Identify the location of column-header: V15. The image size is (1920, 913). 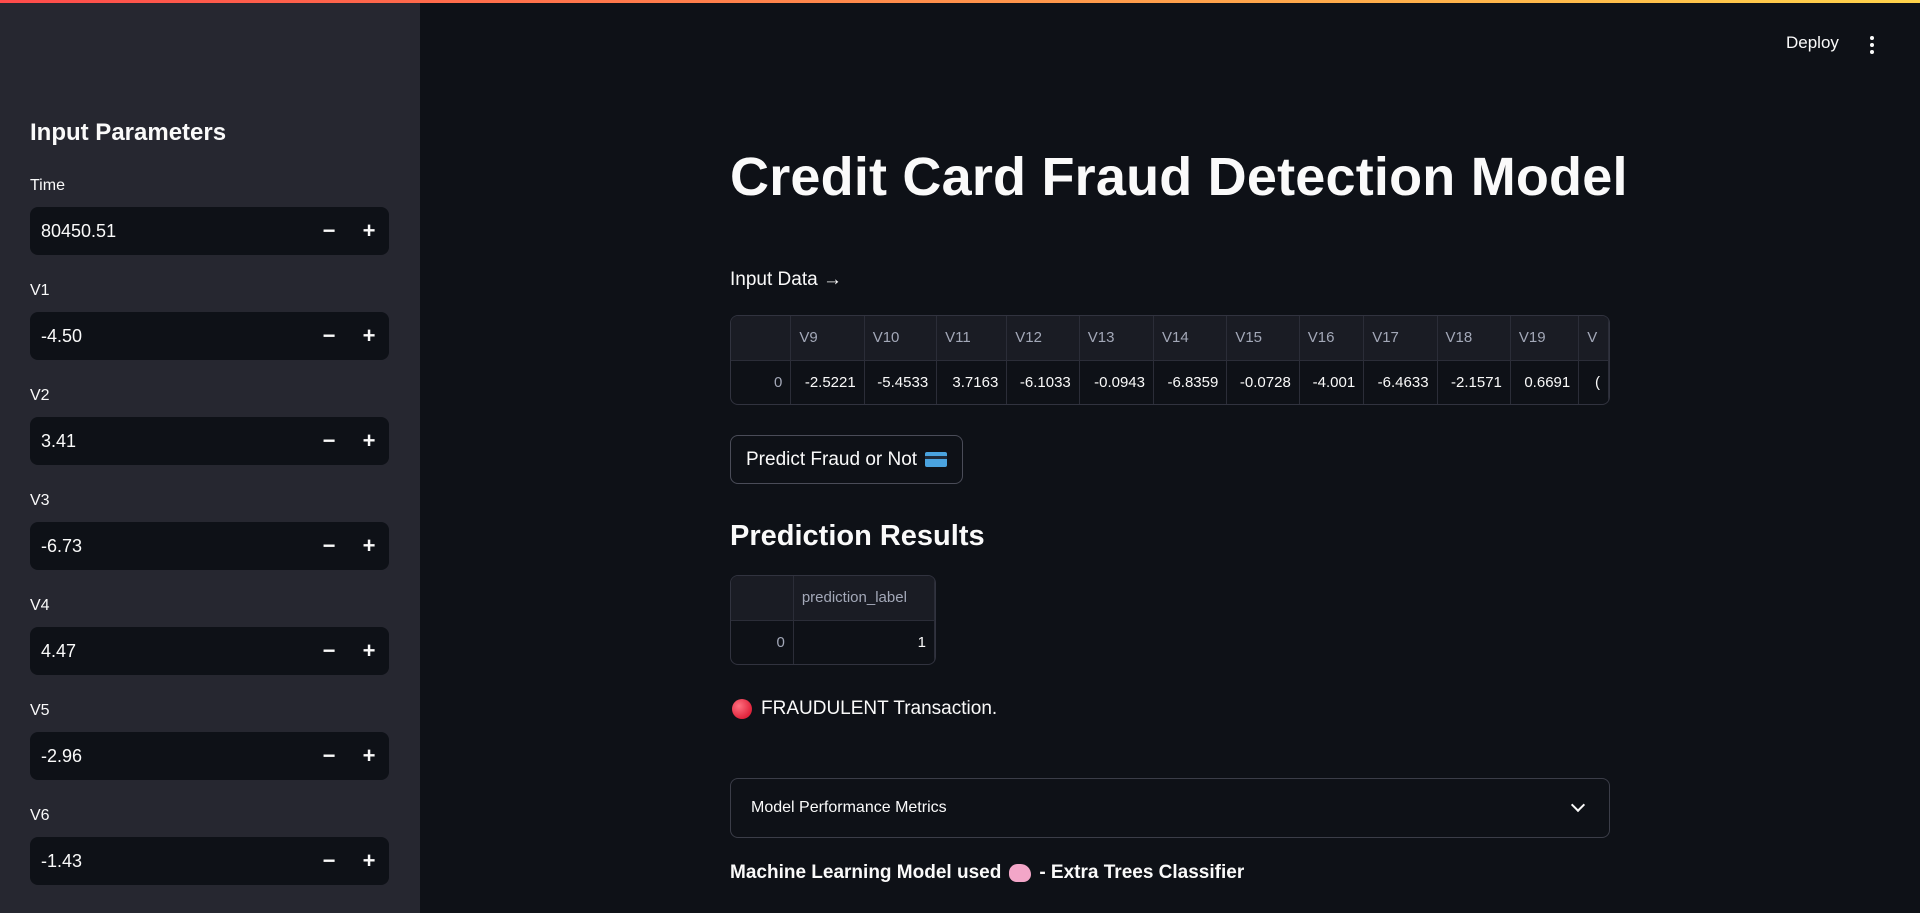
(1263, 338).